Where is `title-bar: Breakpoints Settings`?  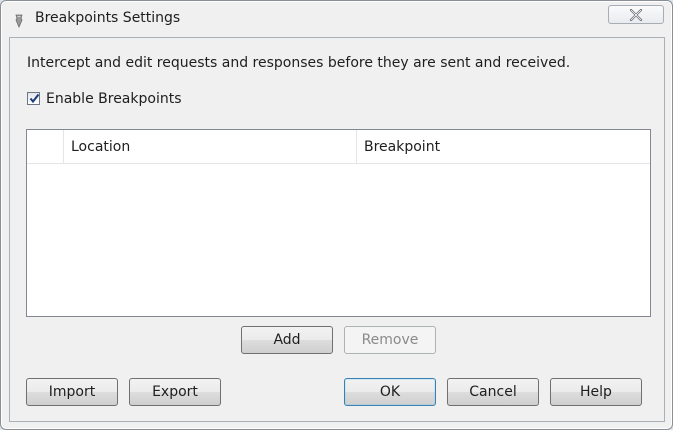
title-bar: Breakpoints Settings is located at coordinates (336, 19).